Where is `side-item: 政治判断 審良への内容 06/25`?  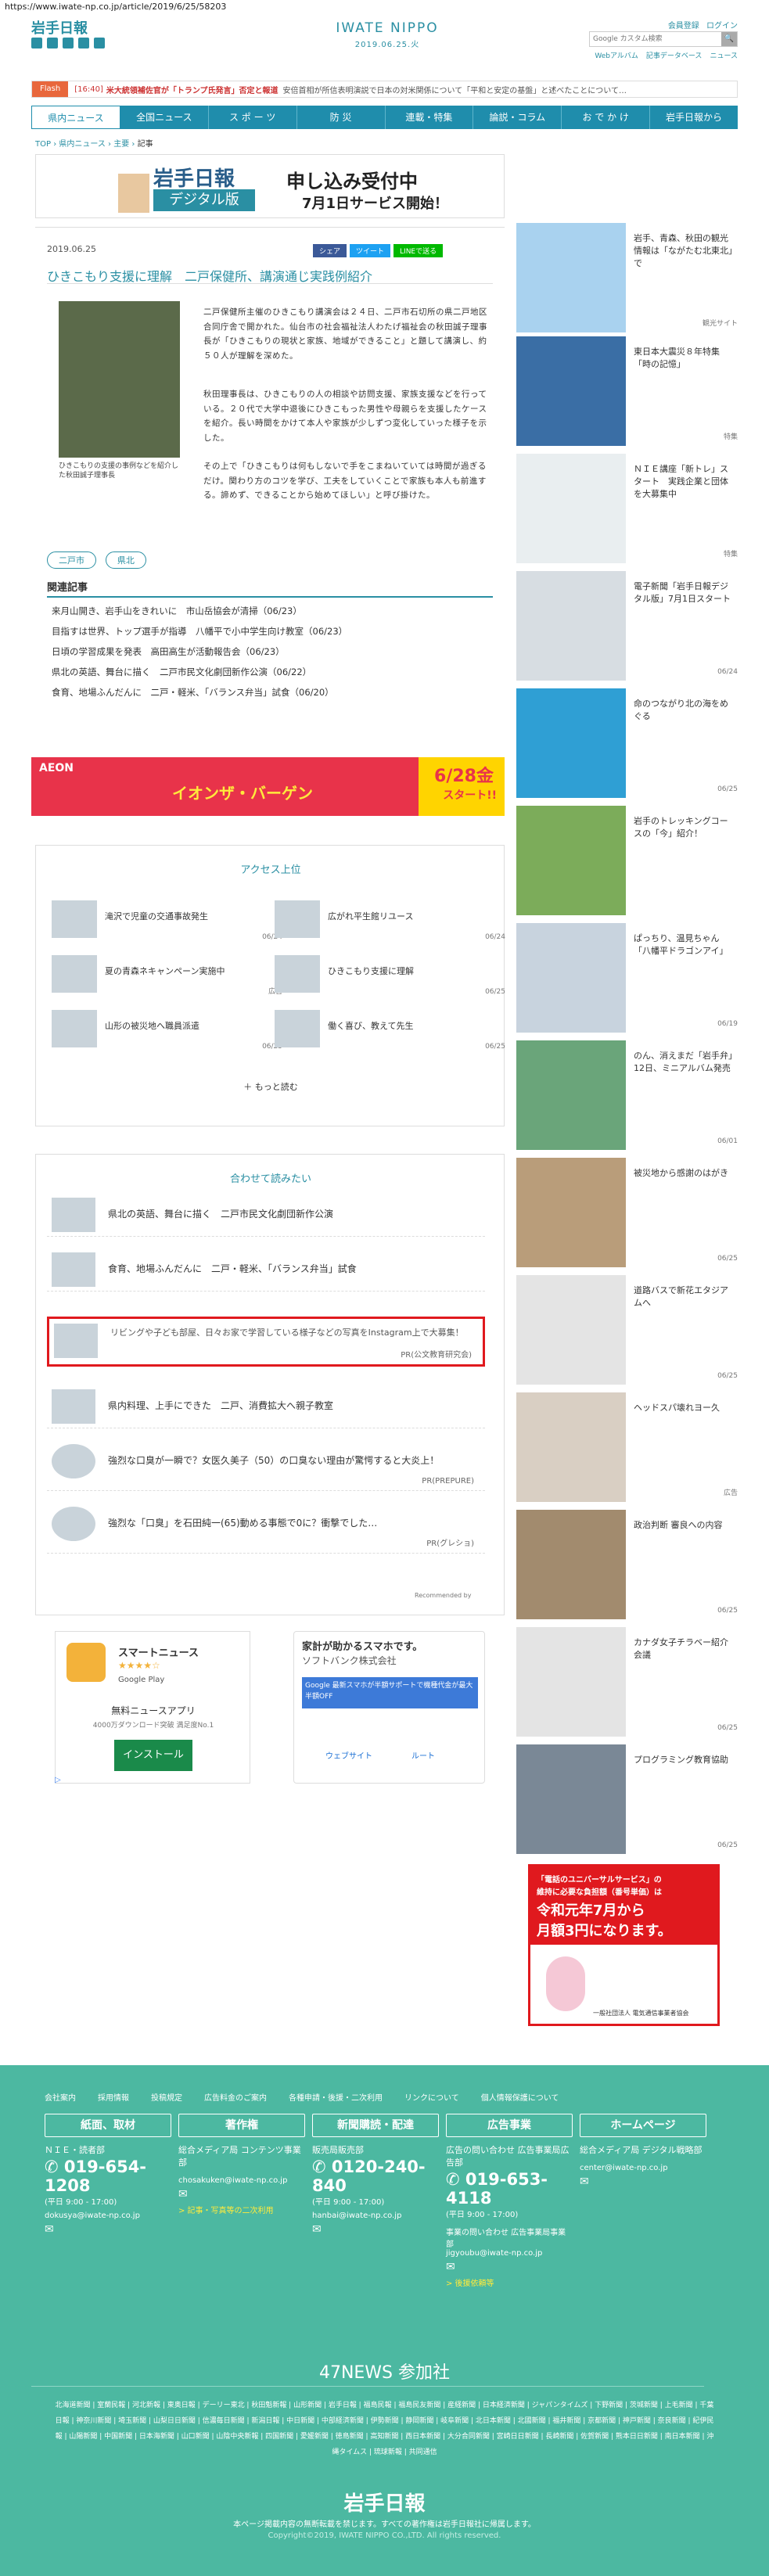
side-item: 政治判断 審良への内容 06/25 is located at coordinates (627, 1565).